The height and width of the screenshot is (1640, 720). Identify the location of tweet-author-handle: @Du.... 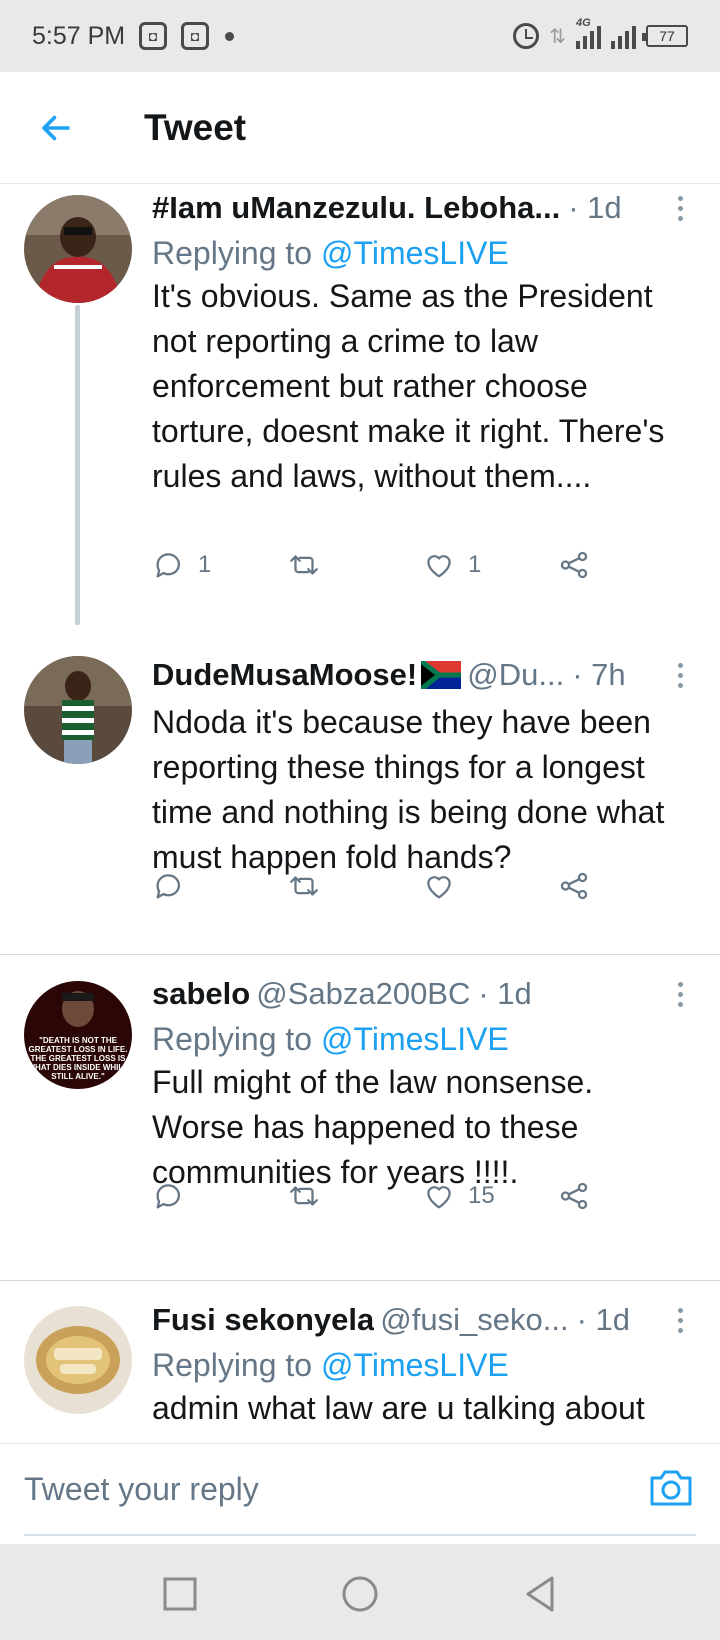
(515, 675).